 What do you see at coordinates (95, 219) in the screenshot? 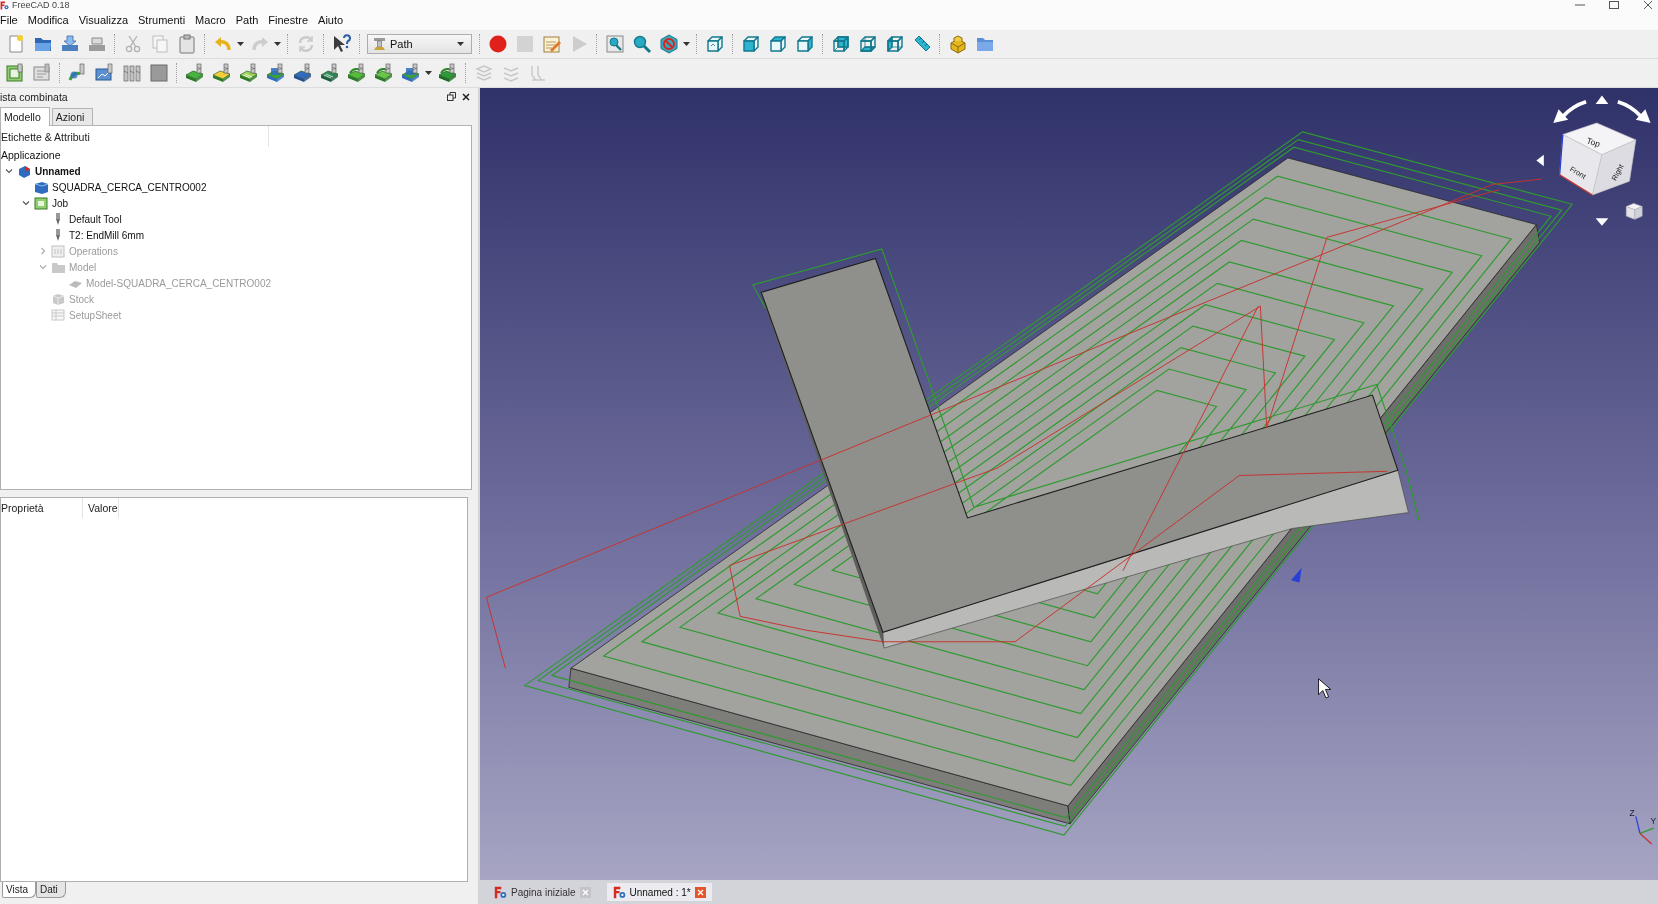
I see `tree-item: Default Tool` at bounding box center [95, 219].